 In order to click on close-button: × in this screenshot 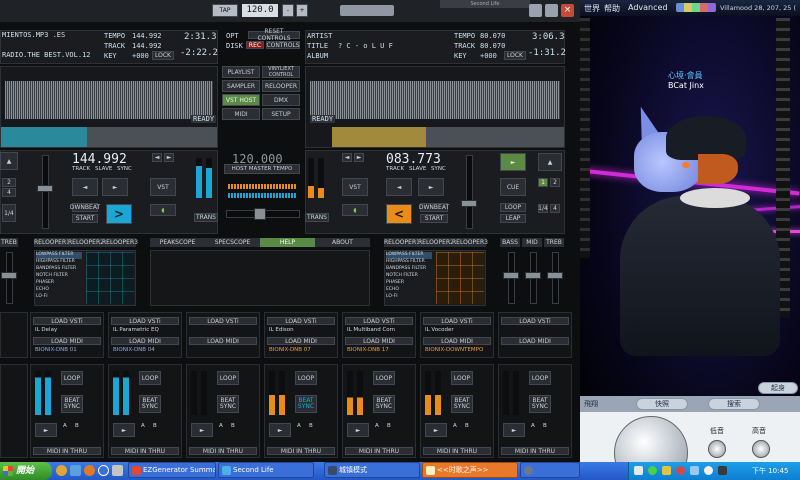, I will do `click(567, 10)`.